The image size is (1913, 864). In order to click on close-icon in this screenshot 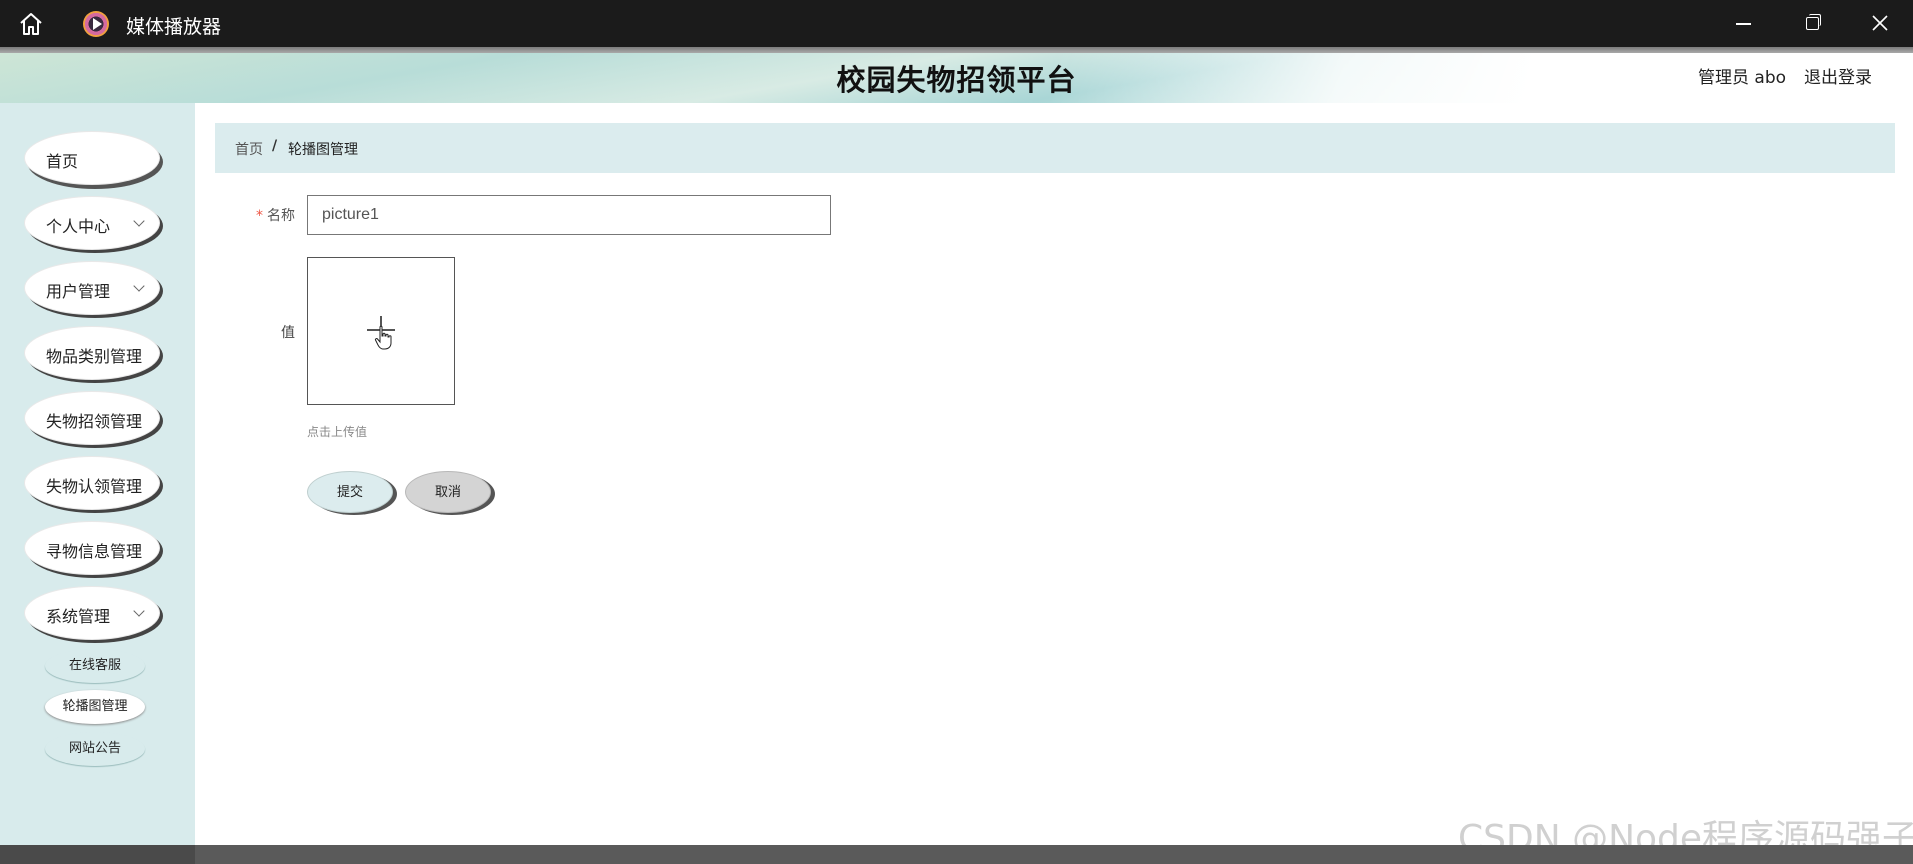, I will do `click(1880, 23)`.